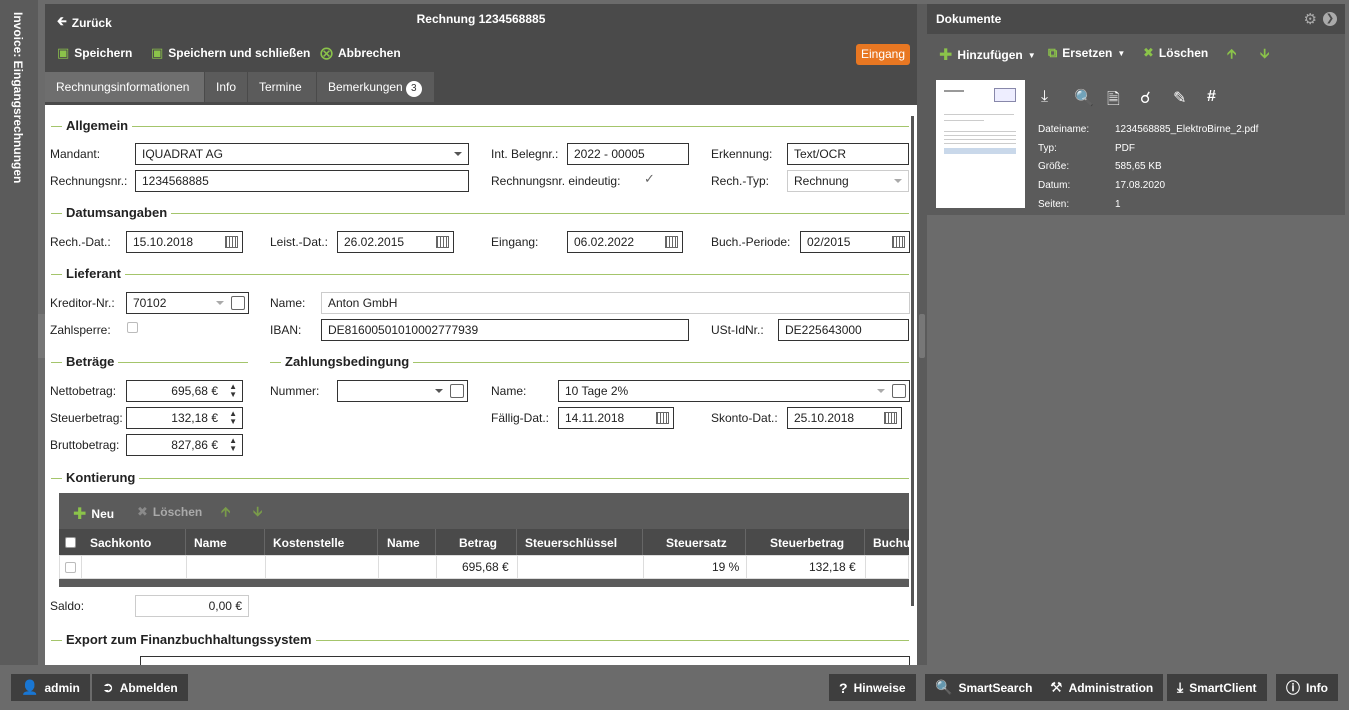 This screenshot has width=1349, height=710. What do you see at coordinates (625, 242) in the screenshot?
I see `eingang-date-field: 06.02.2022` at bounding box center [625, 242].